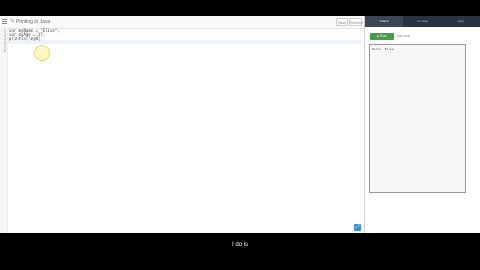  I want to click on line-number-gutter: 1 2 3 4 5 6, so click(4, 130).